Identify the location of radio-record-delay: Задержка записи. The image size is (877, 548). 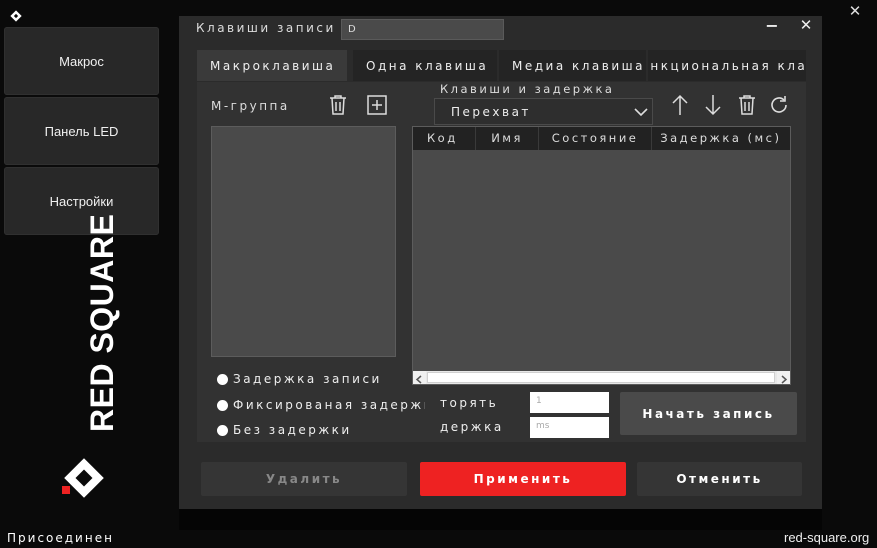
(299, 379).